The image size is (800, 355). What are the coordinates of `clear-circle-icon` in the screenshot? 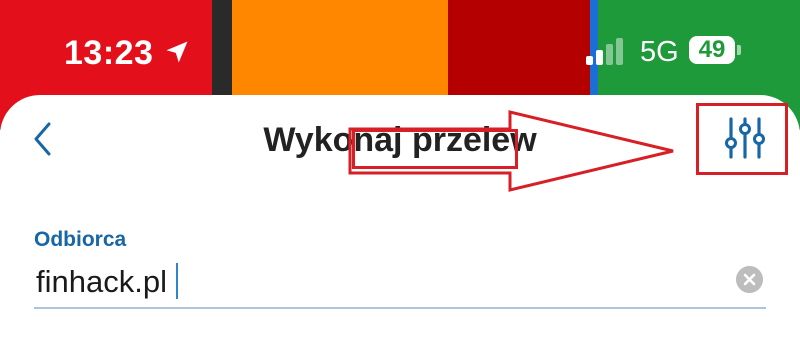 It's located at (749, 279).